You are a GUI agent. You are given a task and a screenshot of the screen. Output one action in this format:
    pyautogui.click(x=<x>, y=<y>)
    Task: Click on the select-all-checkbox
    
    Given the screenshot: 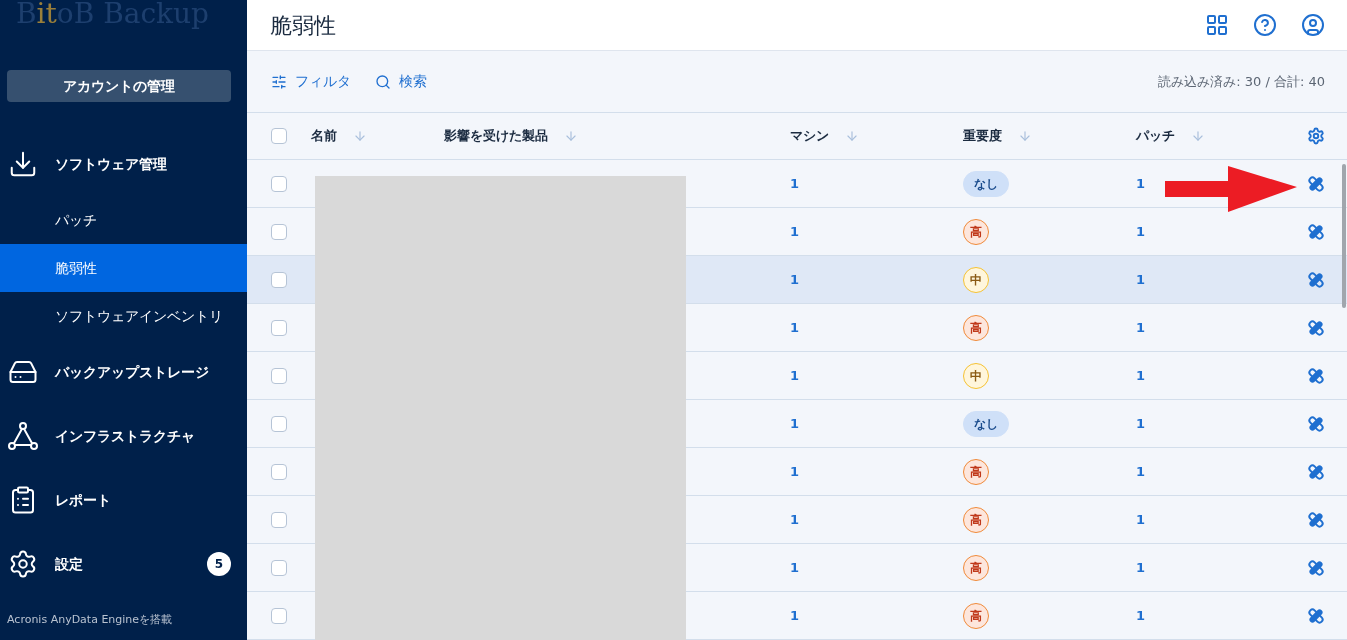 What is the action you would take?
    pyautogui.click(x=279, y=136)
    